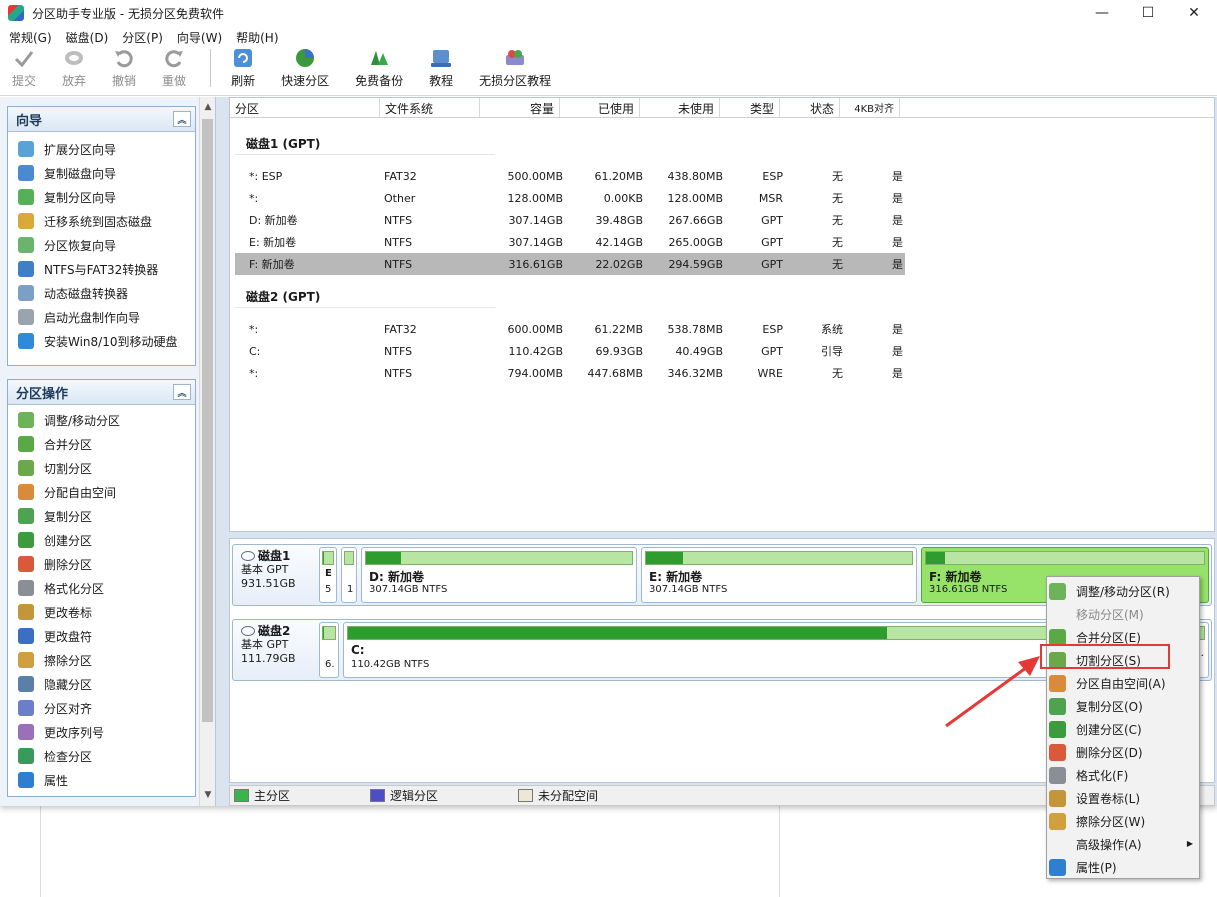  I want to click on sidebar-item-label: 复制分区, so click(68, 516).